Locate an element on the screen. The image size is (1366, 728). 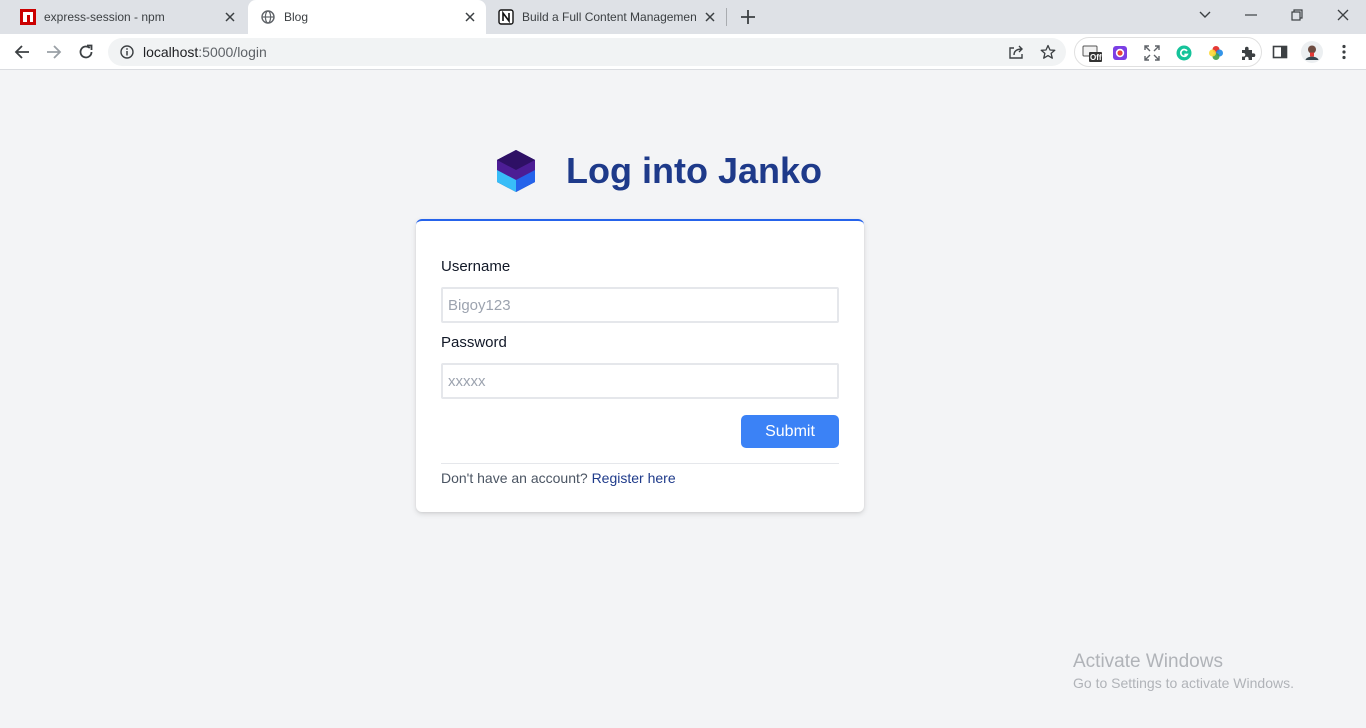
url-path: :5000/login is located at coordinates (232, 52).